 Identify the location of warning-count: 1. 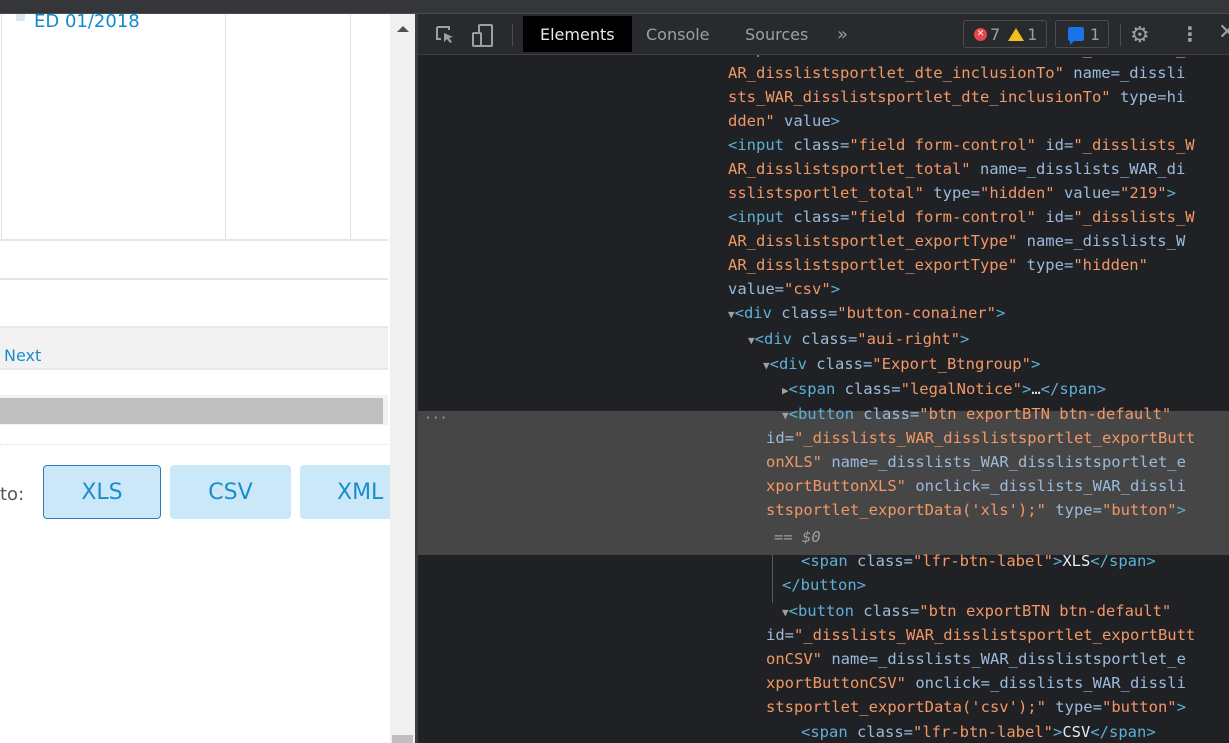
(1032, 34).